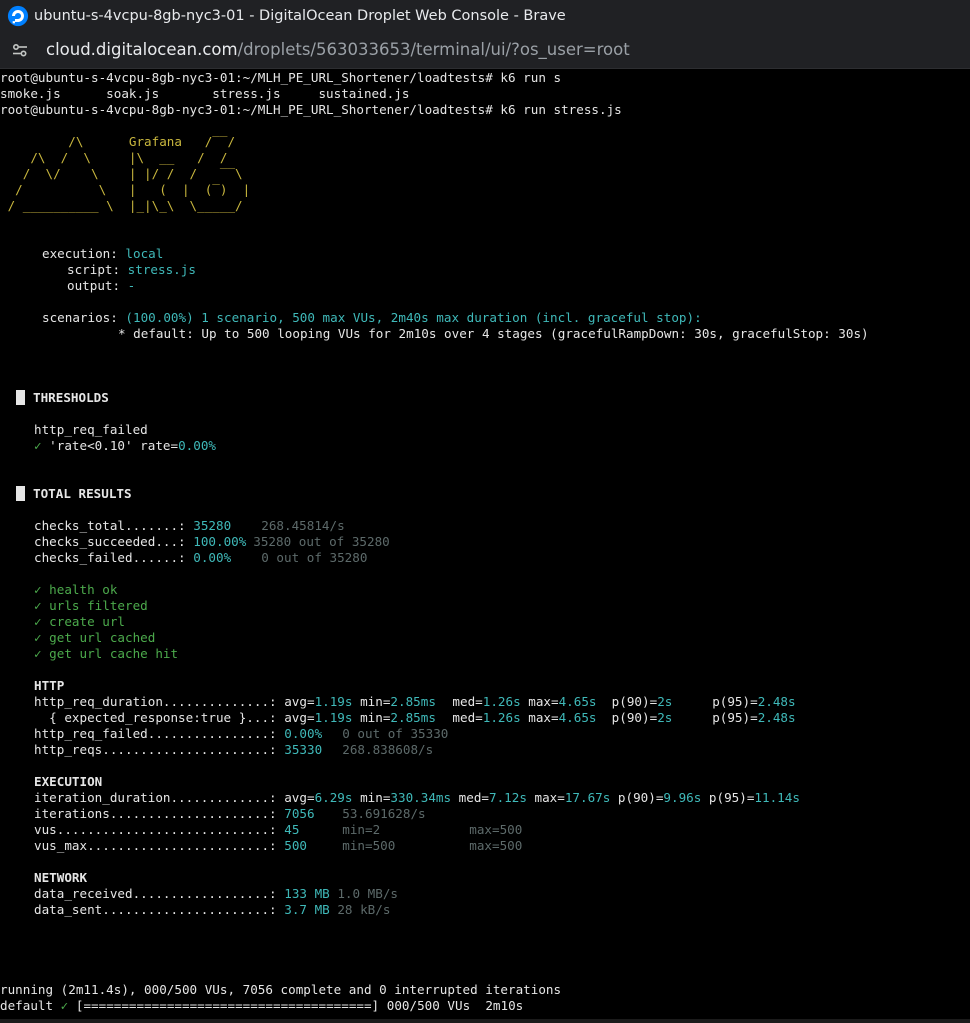 Image resolution: width=970 pixels, height=1023 pixels. I want to click on output-value: -, so click(131, 285).